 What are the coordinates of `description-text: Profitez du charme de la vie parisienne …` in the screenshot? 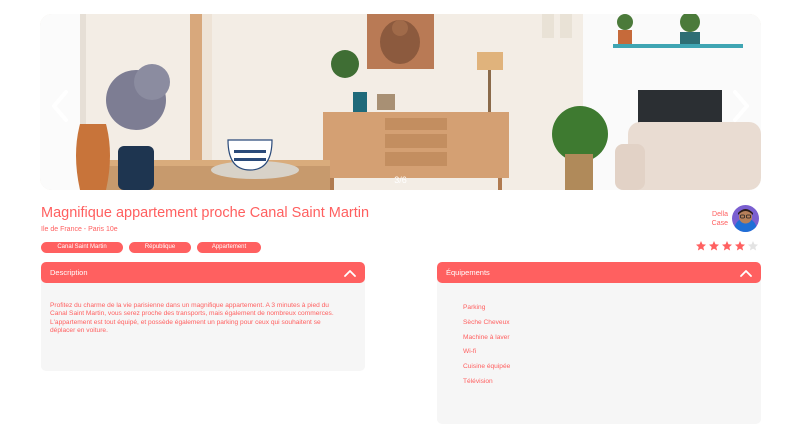 It's located at (192, 318).